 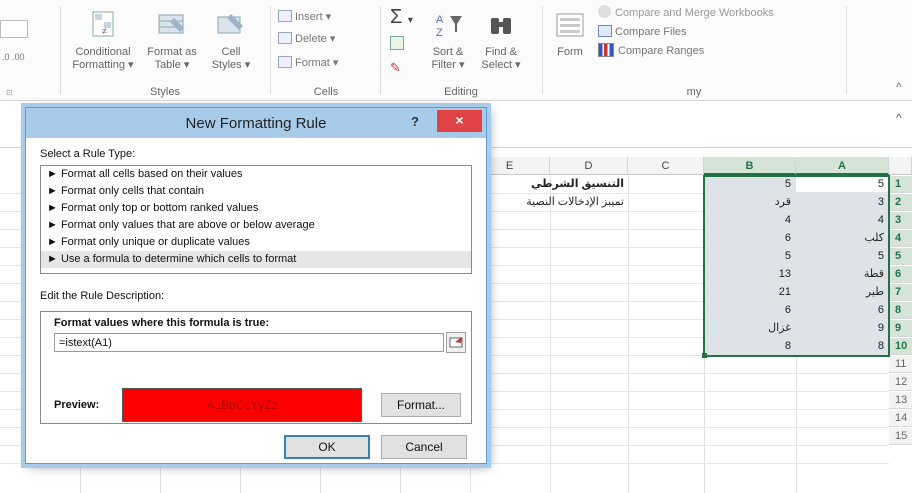 What do you see at coordinates (750, 328) in the screenshot?
I see `cell-b9: غزال` at bounding box center [750, 328].